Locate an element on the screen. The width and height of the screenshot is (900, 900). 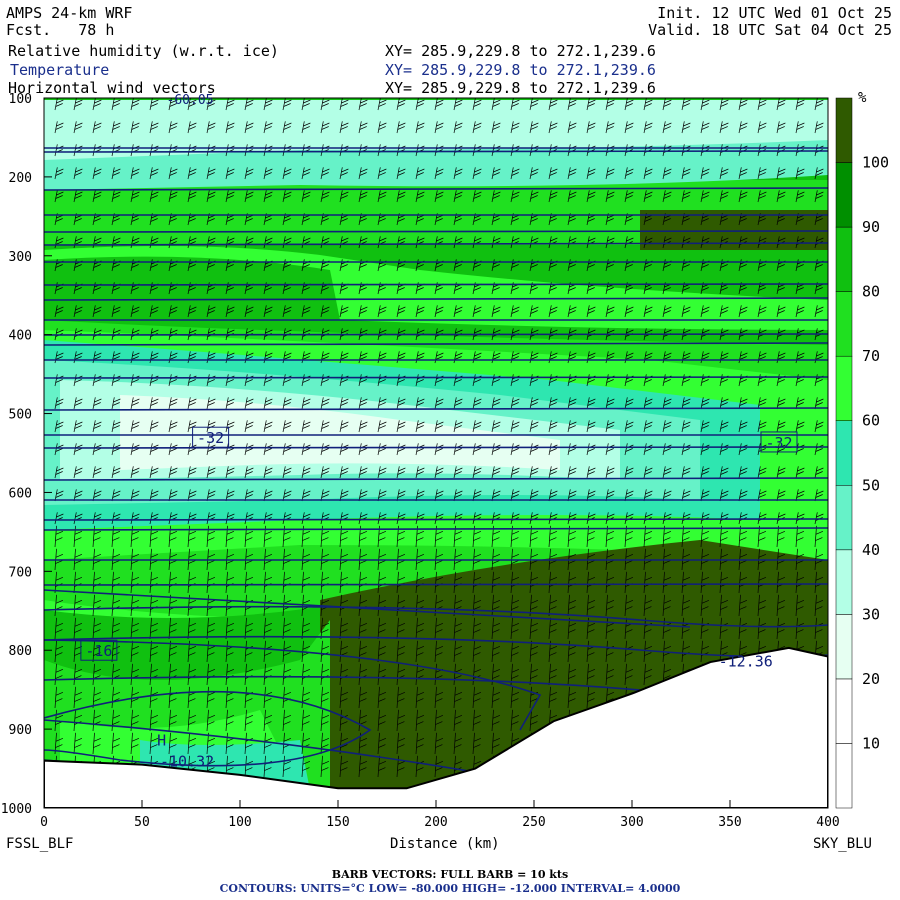
y-tick-label: 1000 is located at coordinates (16, 809).